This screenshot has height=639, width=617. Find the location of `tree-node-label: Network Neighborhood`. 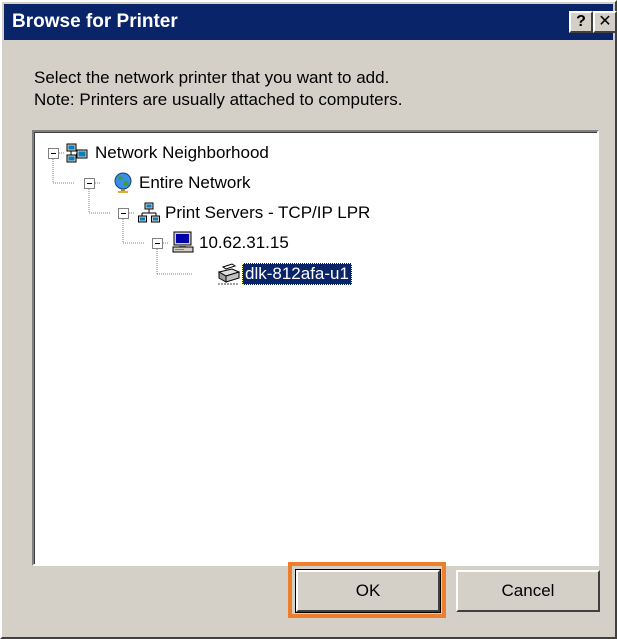

tree-node-label: Network Neighborhood is located at coordinates (182, 152).